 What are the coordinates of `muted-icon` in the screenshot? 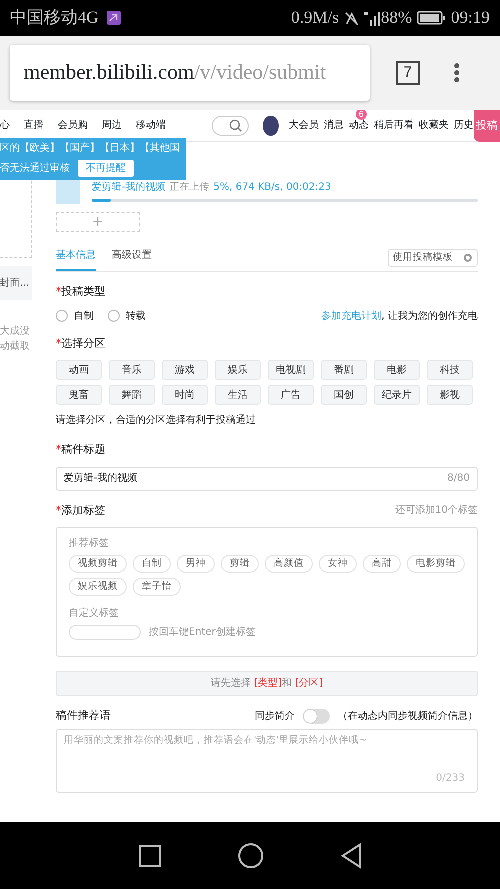 It's located at (352, 18).